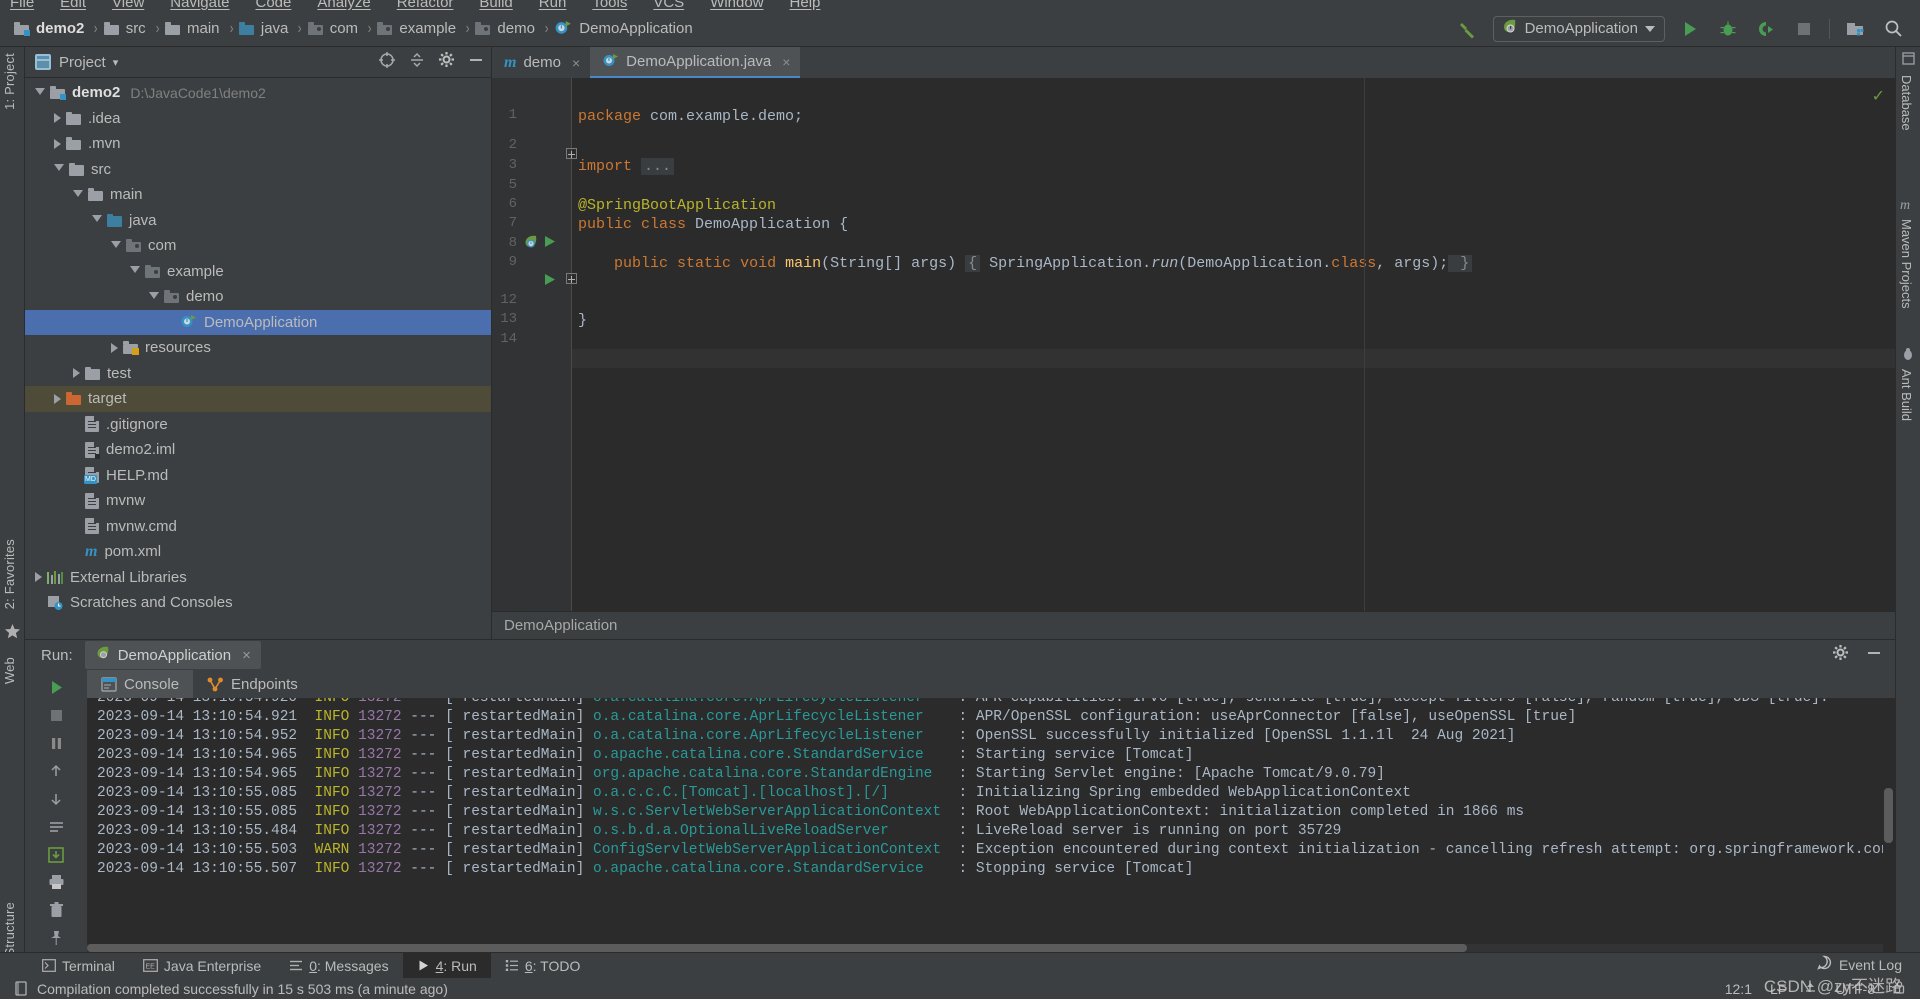 The height and width of the screenshot is (999, 1920). What do you see at coordinates (1893, 29) in the screenshot?
I see `search-everywhere-icon` at bounding box center [1893, 29].